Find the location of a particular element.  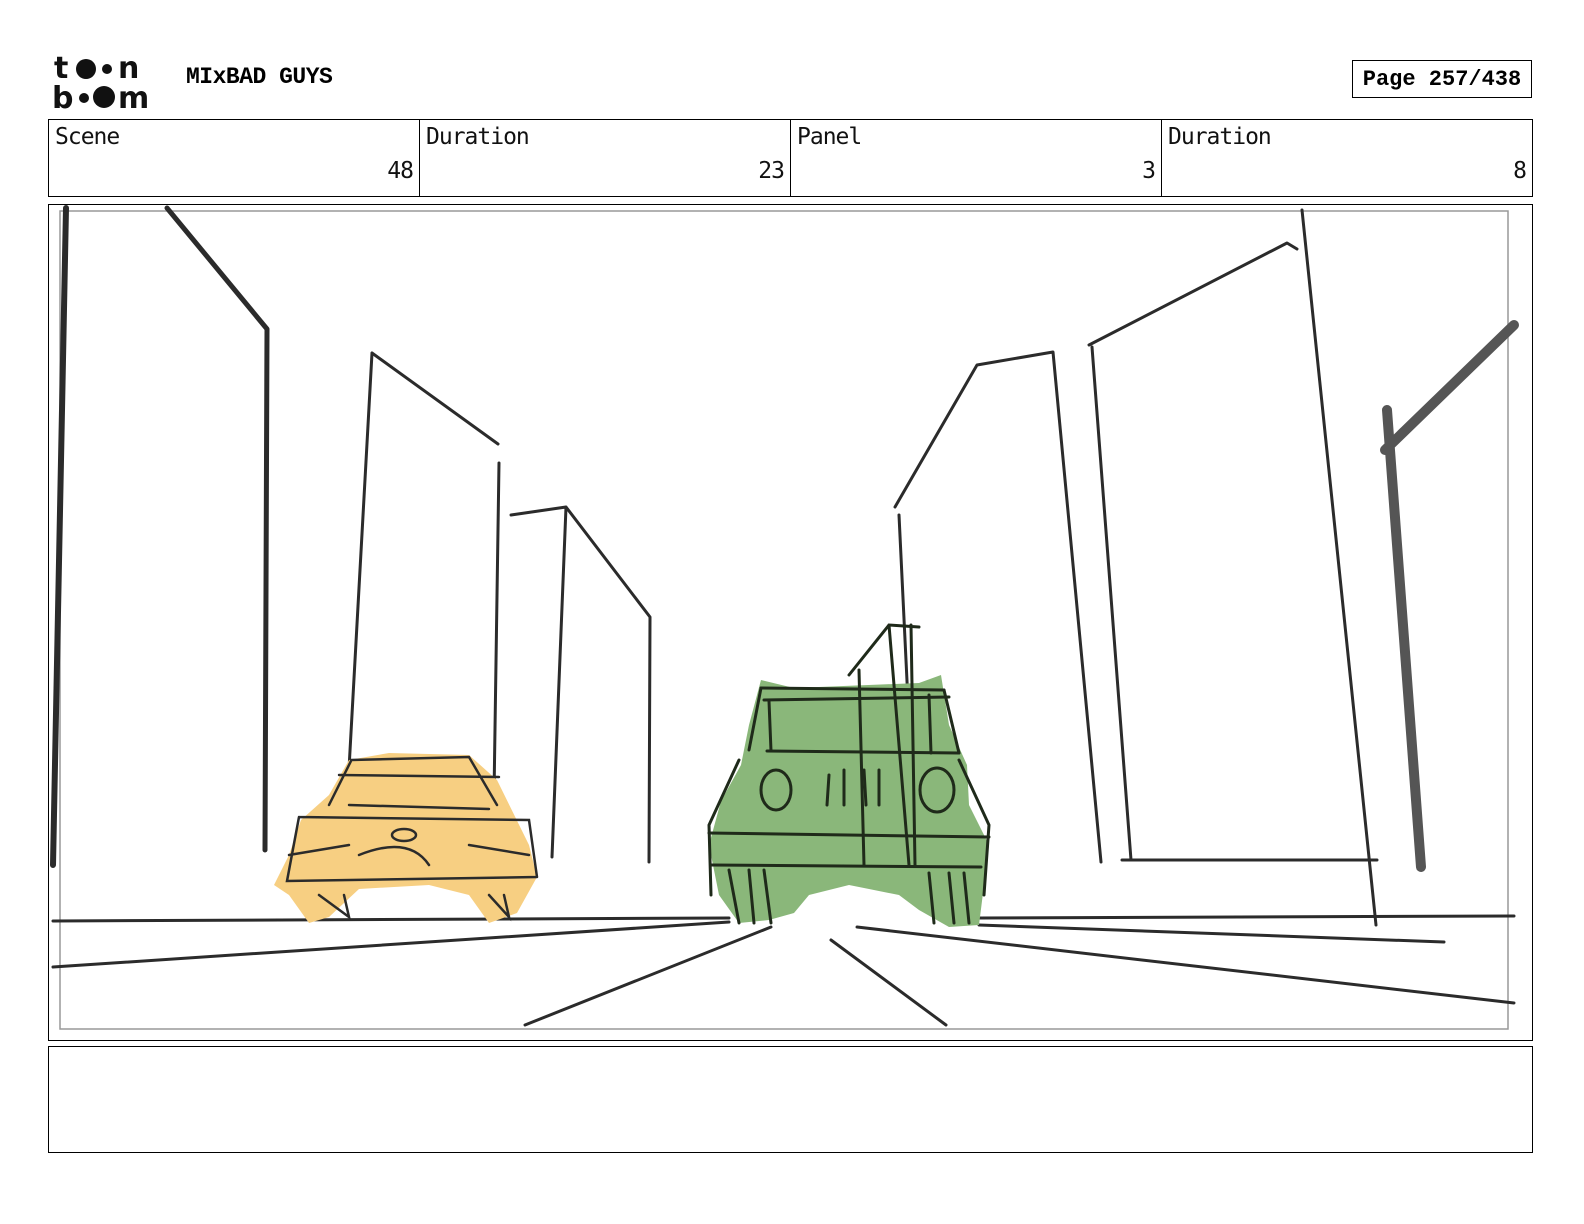

page-number: 257/438 is located at coordinates (1475, 79).